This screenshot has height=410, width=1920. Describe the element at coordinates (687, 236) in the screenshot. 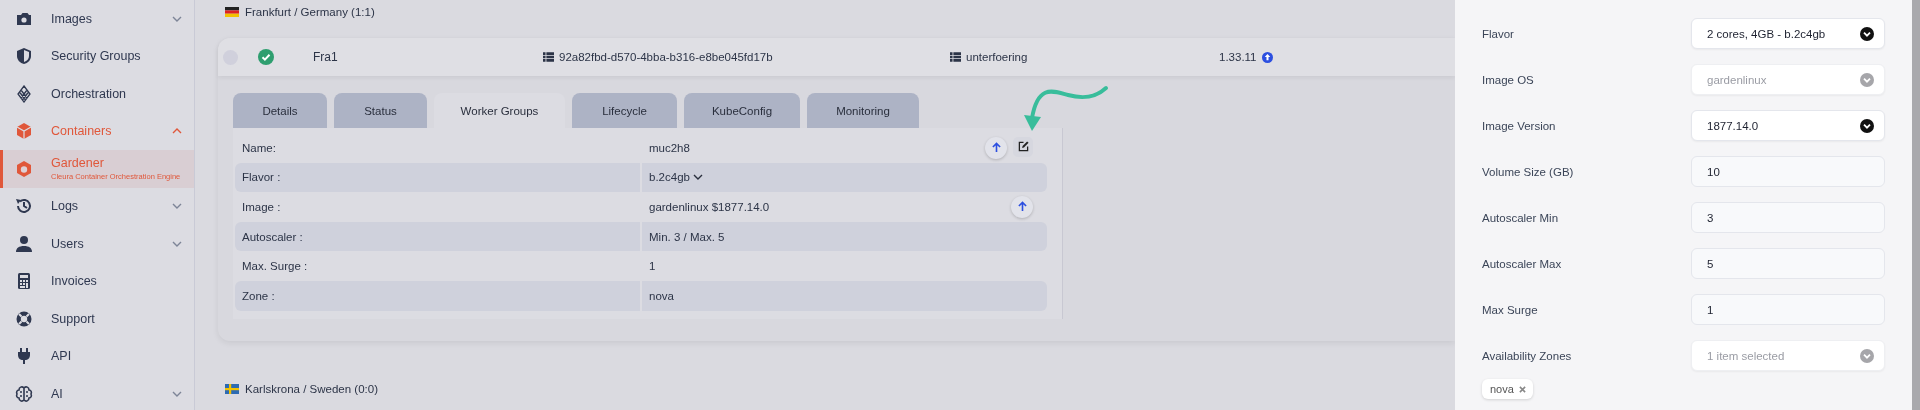

I see `table-cell: Min. 3 / Max. 5` at that location.